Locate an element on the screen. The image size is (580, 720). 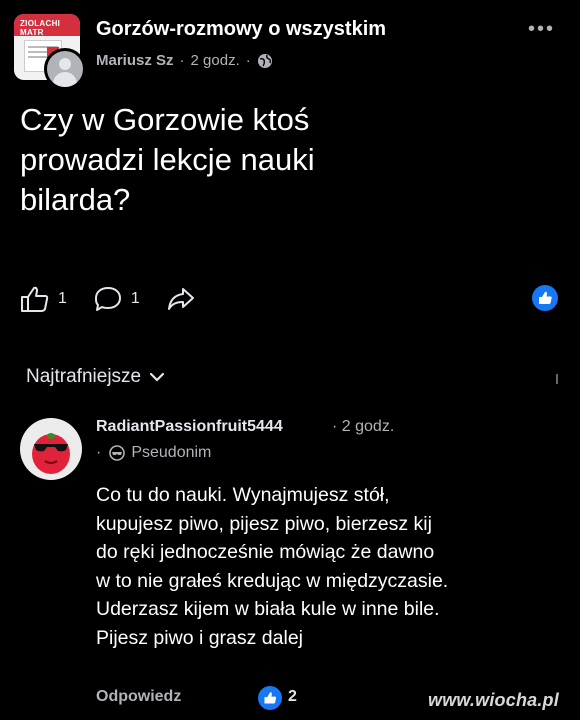
reply-button: Odpowiedz is located at coordinates (138, 697).